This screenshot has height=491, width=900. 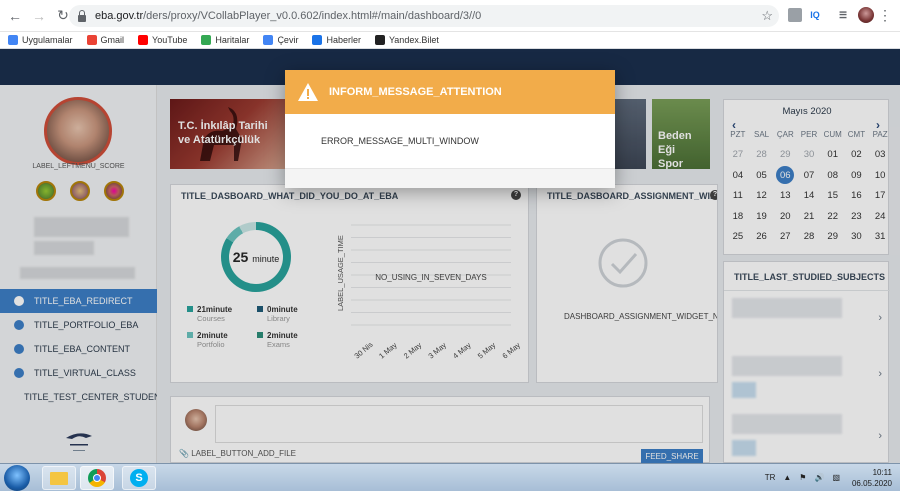 I want to click on calendar-day: 25, so click(x=738, y=237).